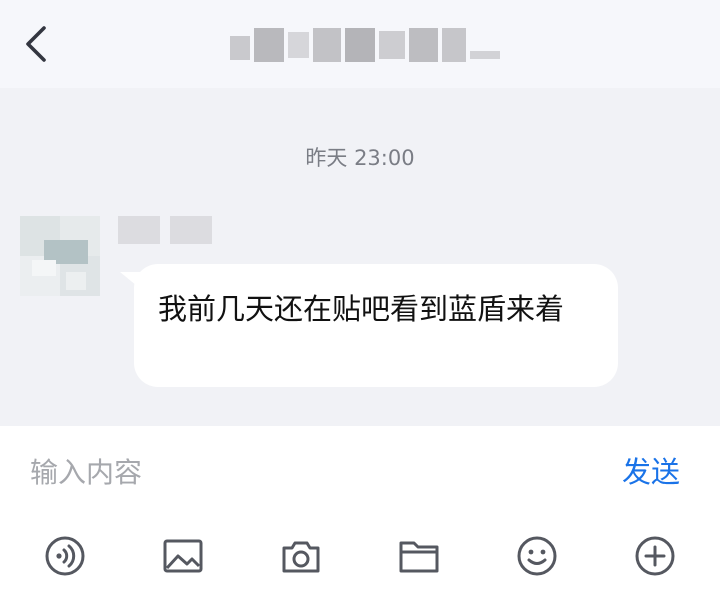 The width and height of the screenshot is (720, 596). I want to click on add-button, so click(655, 556).